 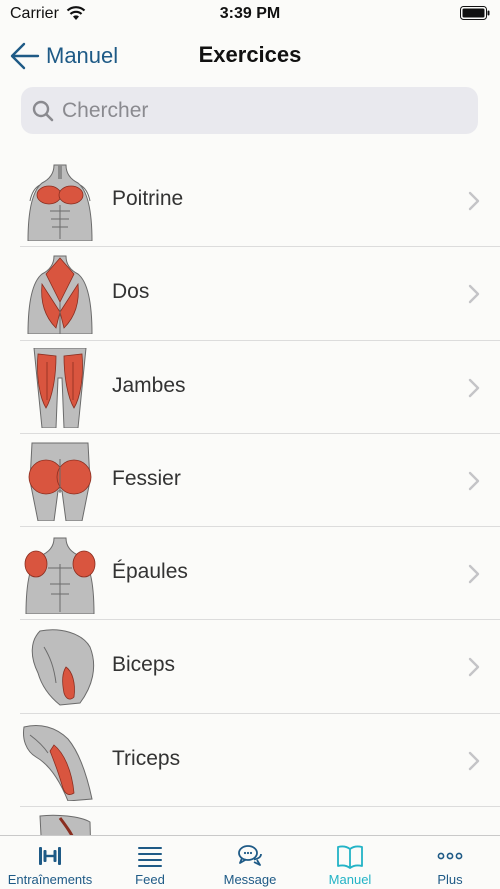 I want to click on list-item-triceps: Triceps, so click(x=260, y=761).